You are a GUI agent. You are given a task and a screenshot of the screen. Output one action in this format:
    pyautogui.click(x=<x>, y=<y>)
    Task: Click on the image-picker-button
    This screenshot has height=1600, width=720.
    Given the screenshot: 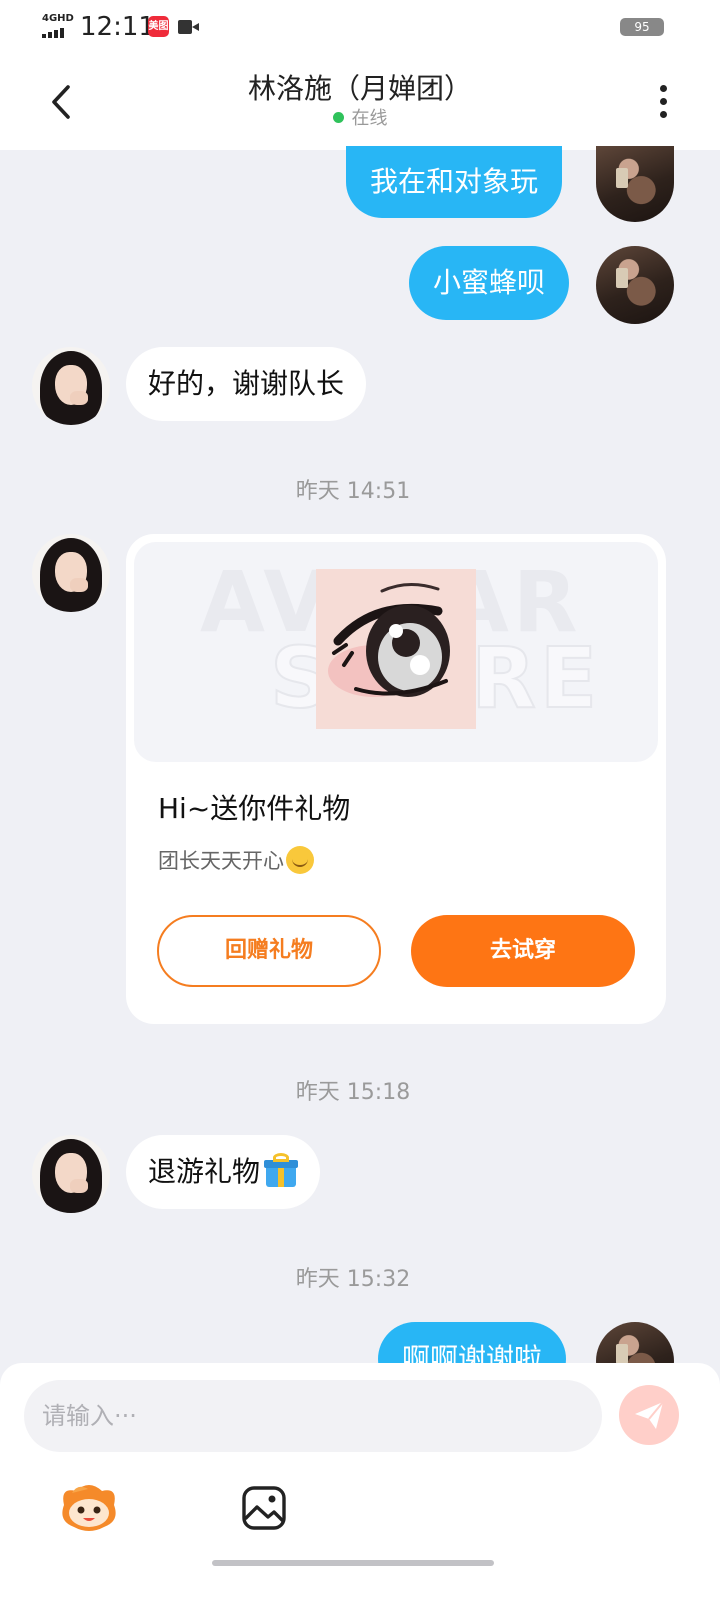 What is the action you would take?
    pyautogui.click(x=264, y=1508)
    